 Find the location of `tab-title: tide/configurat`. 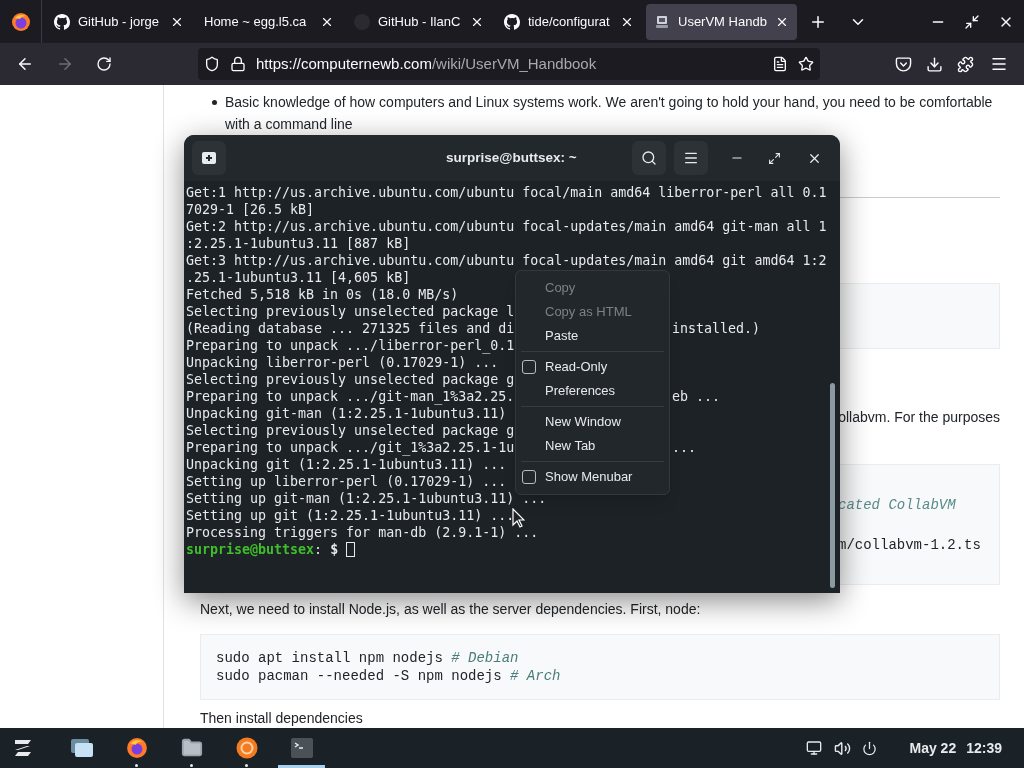

tab-title: tide/configurat is located at coordinates (569, 21).